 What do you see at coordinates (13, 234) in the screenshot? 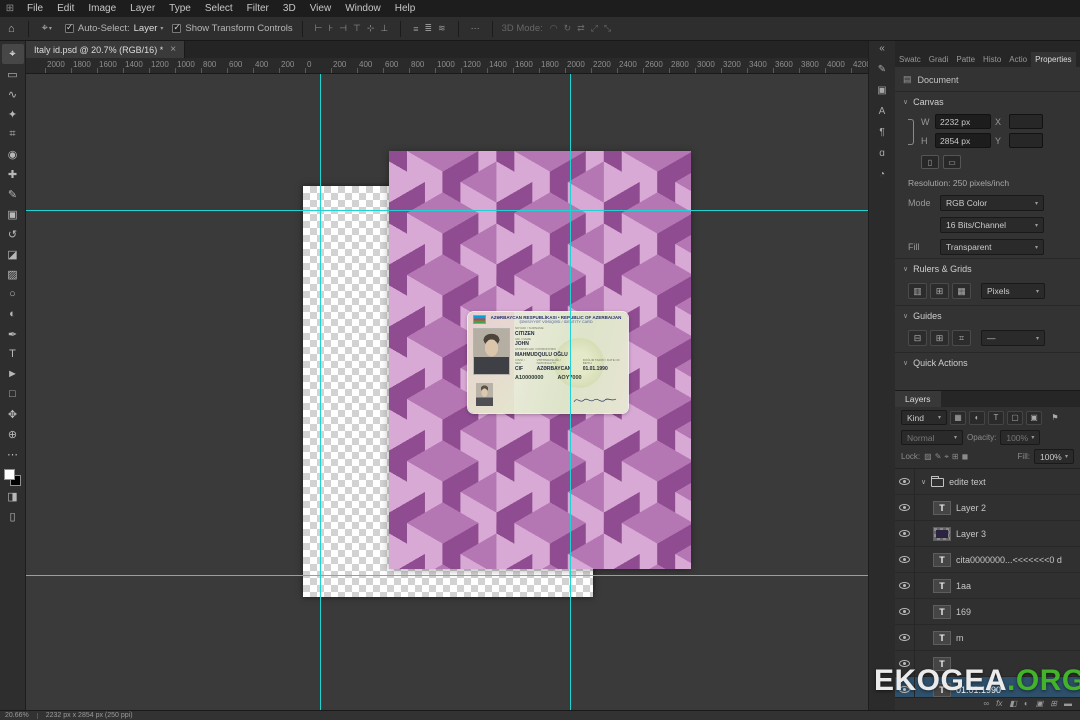
I see `history-brush-tool: ↺` at bounding box center [13, 234].